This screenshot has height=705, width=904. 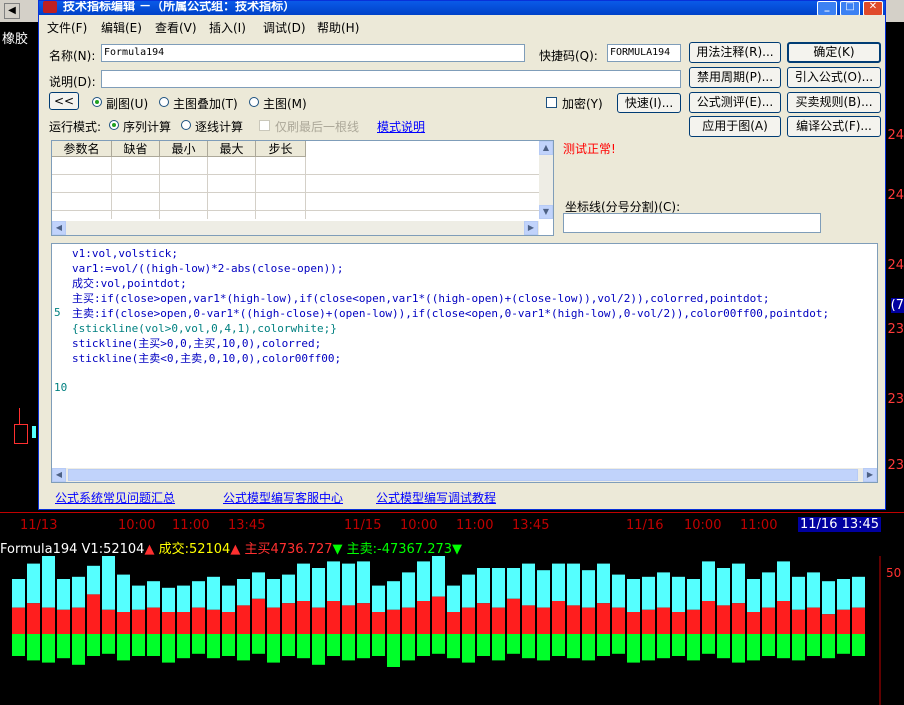 What do you see at coordinates (850, 8) in the screenshot?
I see `maximize-icon: □` at bounding box center [850, 8].